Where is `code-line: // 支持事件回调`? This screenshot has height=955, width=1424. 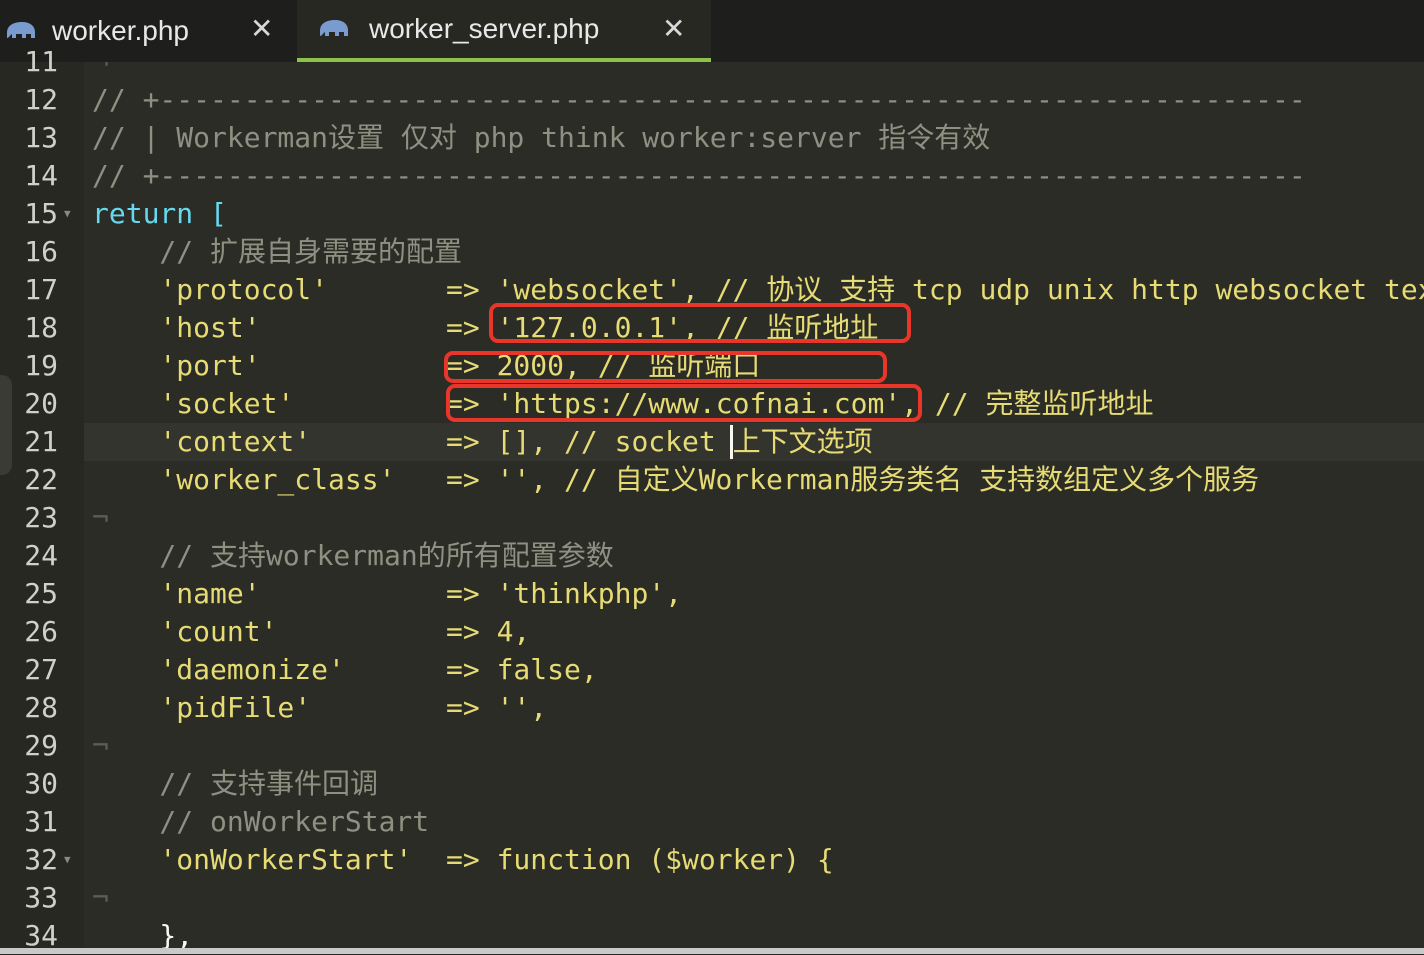 code-line: // 支持事件回调 is located at coordinates (754, 784).